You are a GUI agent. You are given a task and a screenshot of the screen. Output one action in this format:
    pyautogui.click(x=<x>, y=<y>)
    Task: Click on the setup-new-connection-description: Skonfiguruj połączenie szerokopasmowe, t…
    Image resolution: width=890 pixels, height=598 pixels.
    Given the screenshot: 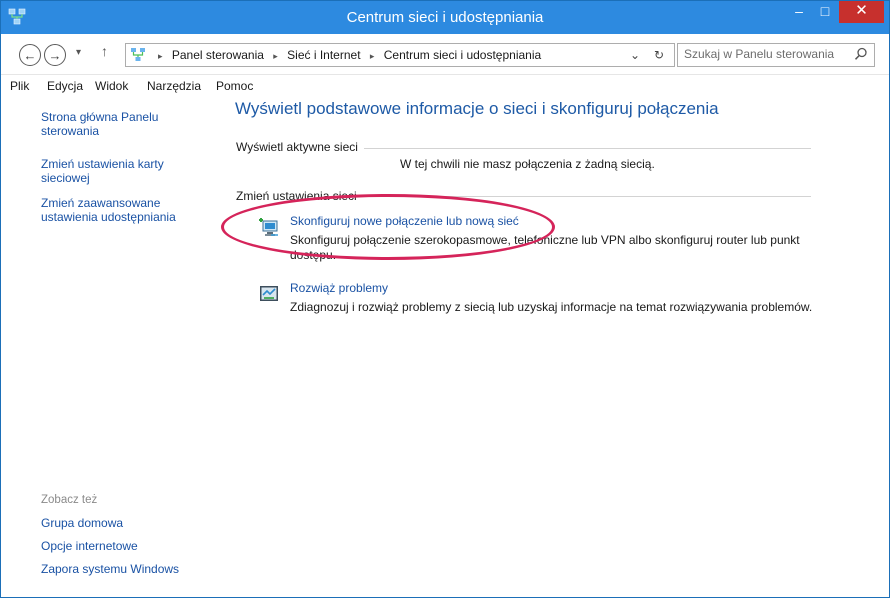 What is the action you would take?
    pyautogui.click(x=545, y=247)
    